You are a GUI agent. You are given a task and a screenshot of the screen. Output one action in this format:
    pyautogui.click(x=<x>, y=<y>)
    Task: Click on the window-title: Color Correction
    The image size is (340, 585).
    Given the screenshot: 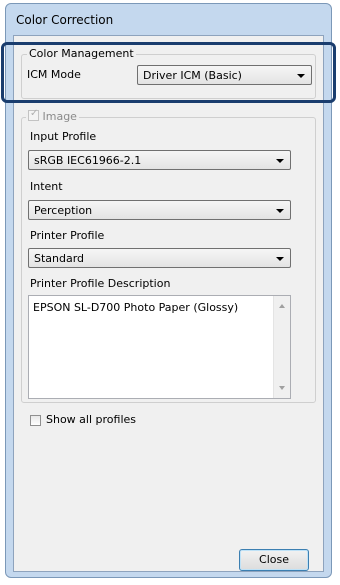 What is the action you would take?
    pyautogui.click(x=65, y=20)
    